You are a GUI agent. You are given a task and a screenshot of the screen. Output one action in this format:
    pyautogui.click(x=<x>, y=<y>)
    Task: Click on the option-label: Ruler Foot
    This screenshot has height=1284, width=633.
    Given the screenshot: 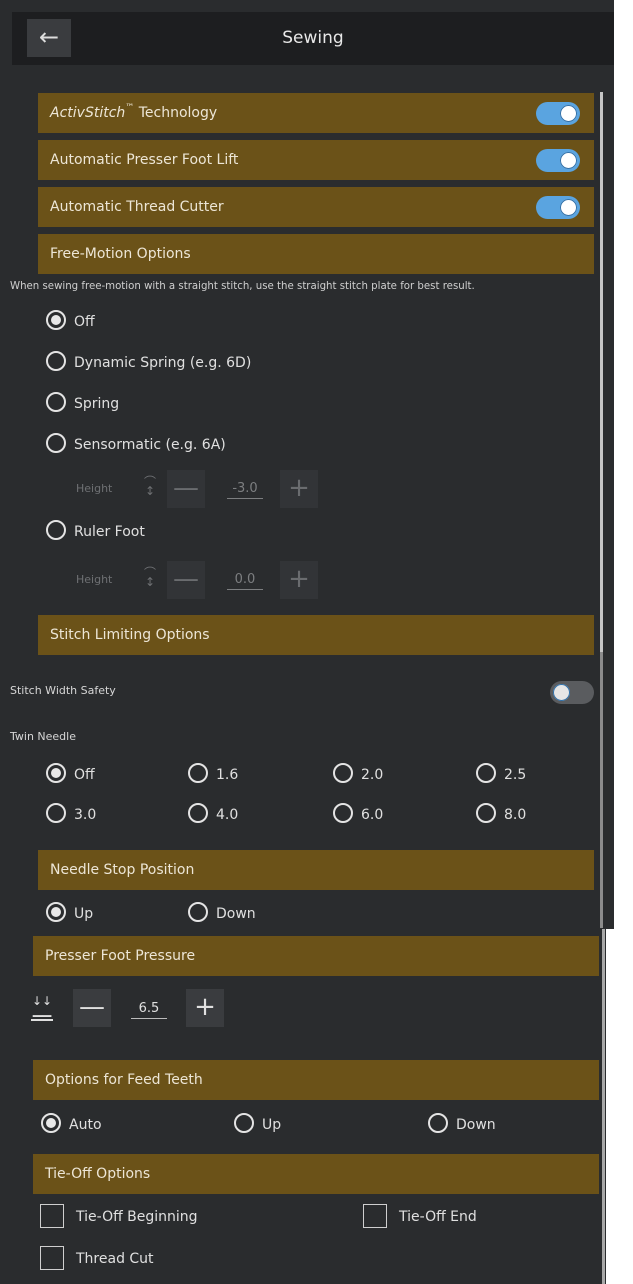 What is the action you would take?
    pyautogui.click(x=109, y=532)
    